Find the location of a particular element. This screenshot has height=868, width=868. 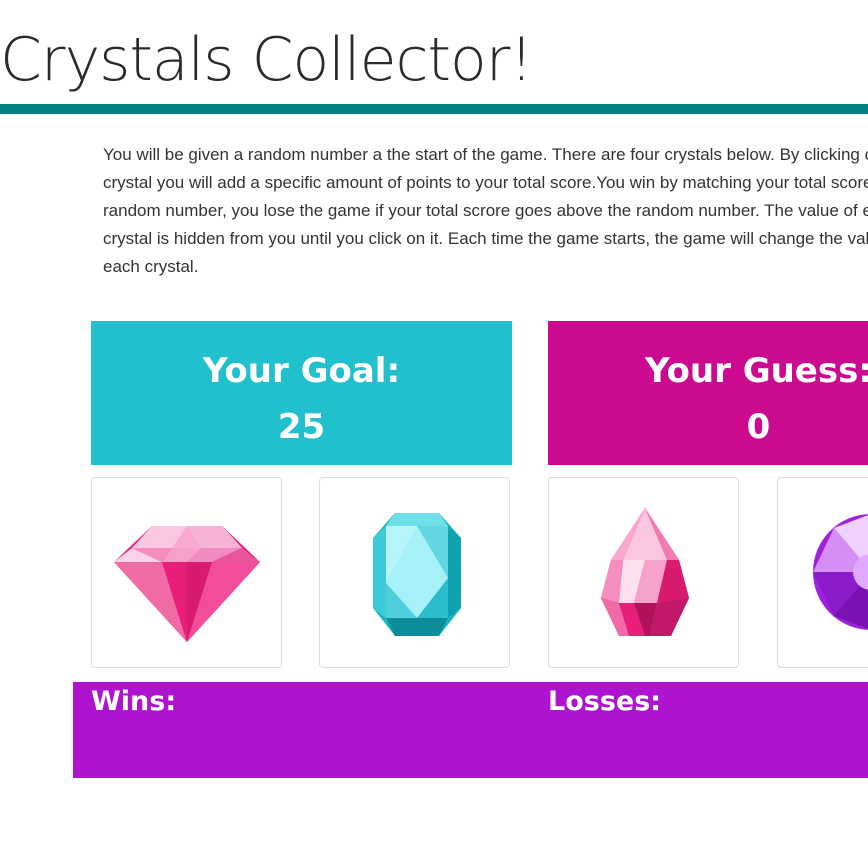

crystal-button-pink-diamond is located at coordinates (186, 572).